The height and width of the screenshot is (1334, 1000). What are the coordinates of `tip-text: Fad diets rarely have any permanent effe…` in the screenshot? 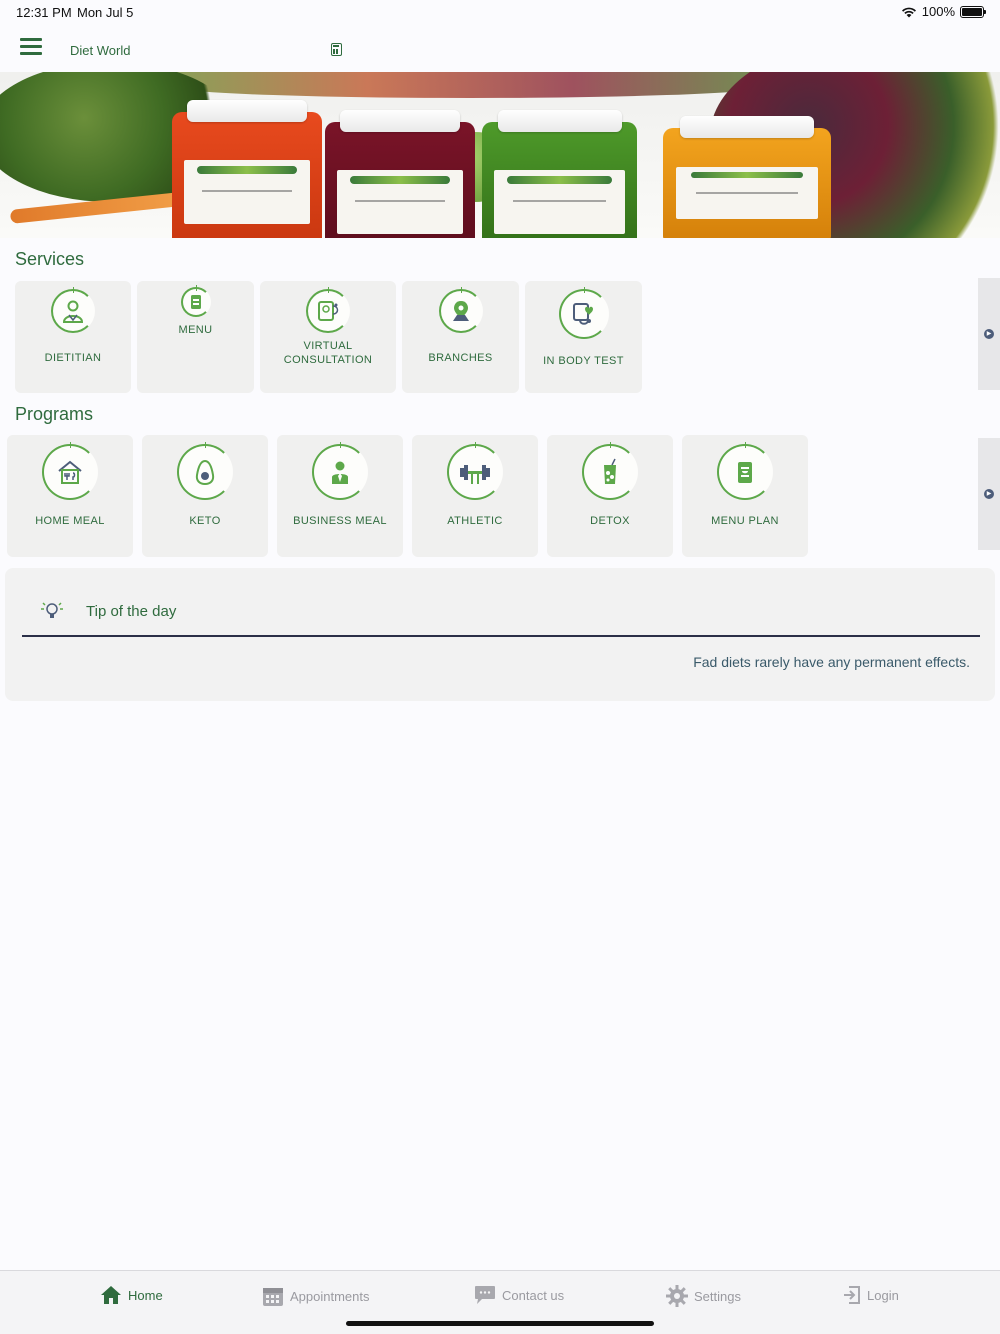 It's located at (831, 662).